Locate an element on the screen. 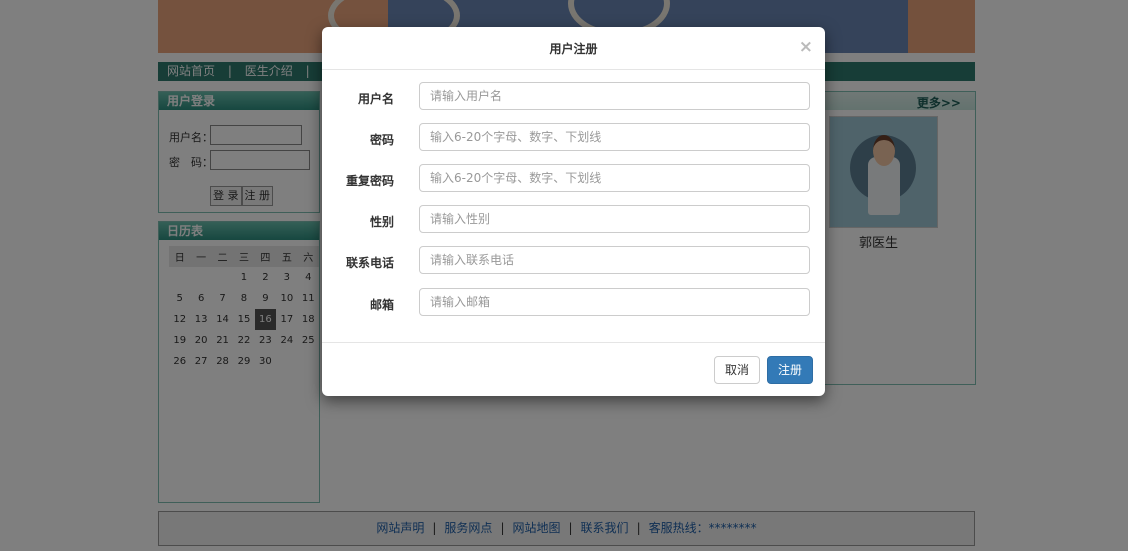 The image size is (1128, 551). email-field is located at coordinates (614, 302).